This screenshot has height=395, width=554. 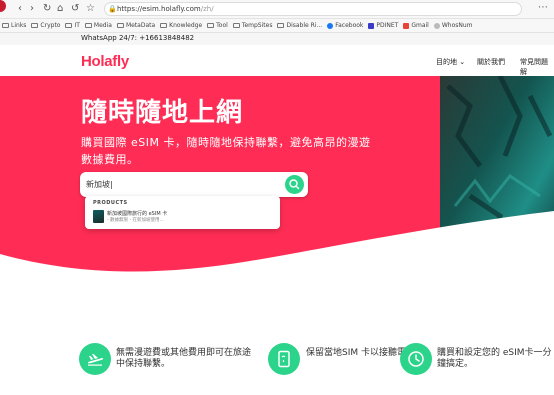 What do you see at coordinates (383, 25) in the screenshot?
I see `bookmark-item: PDINET` at bounding box center [383, 25].